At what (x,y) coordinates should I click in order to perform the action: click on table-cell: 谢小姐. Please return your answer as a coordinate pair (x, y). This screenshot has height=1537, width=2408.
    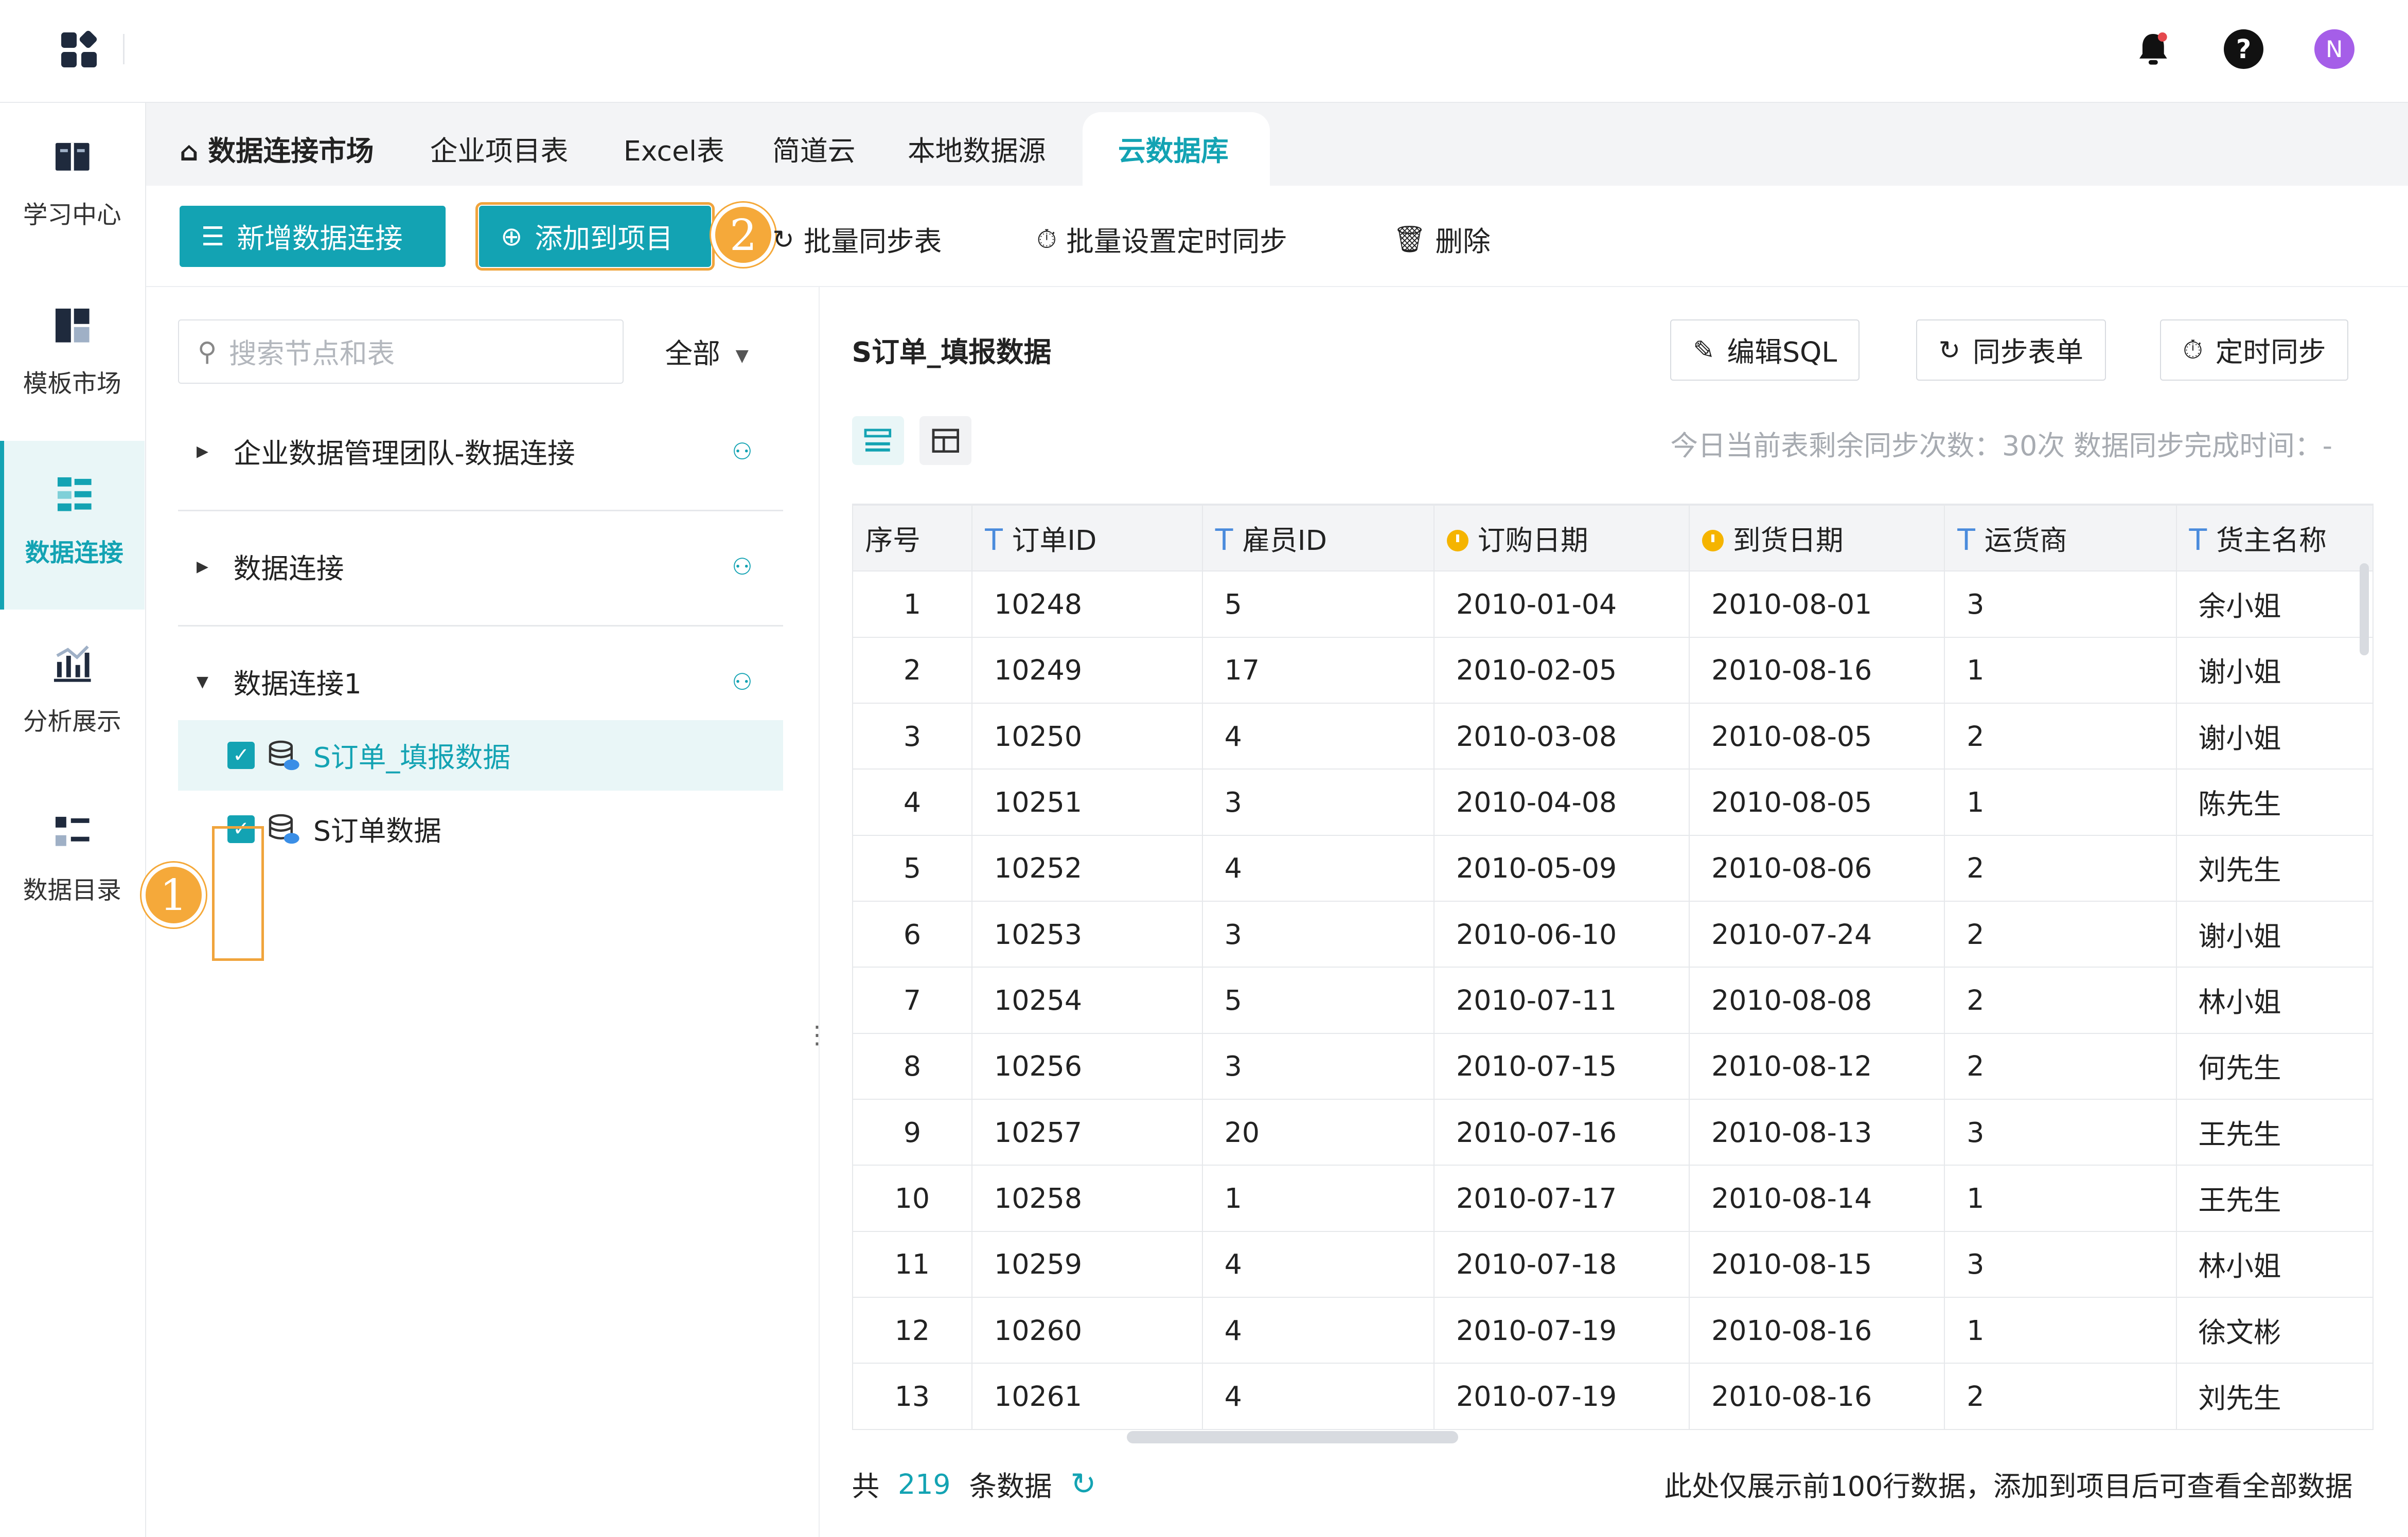
    Looking at the image, I should click on (2274, 670).